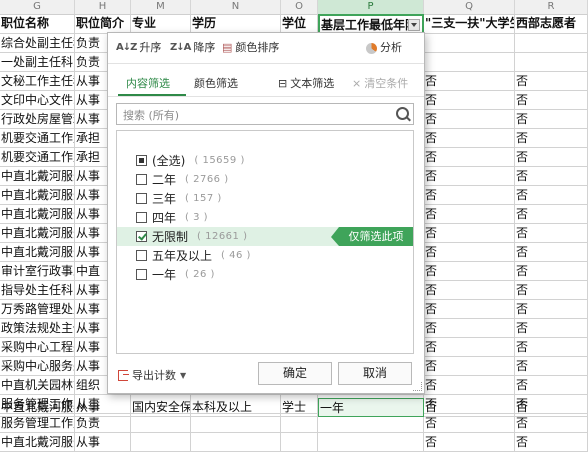  I want to click on filter-dropdown-button, so click(414, 25).